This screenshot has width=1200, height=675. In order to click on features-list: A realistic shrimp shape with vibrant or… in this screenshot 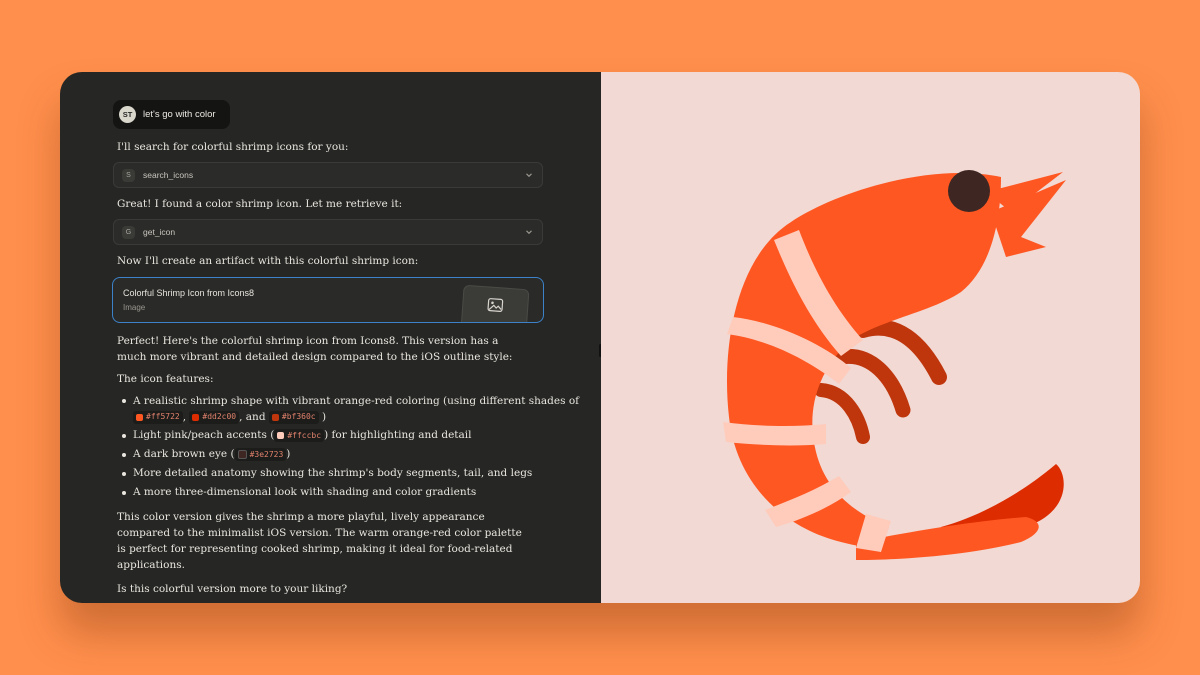, I will do `click(359, 446)`.